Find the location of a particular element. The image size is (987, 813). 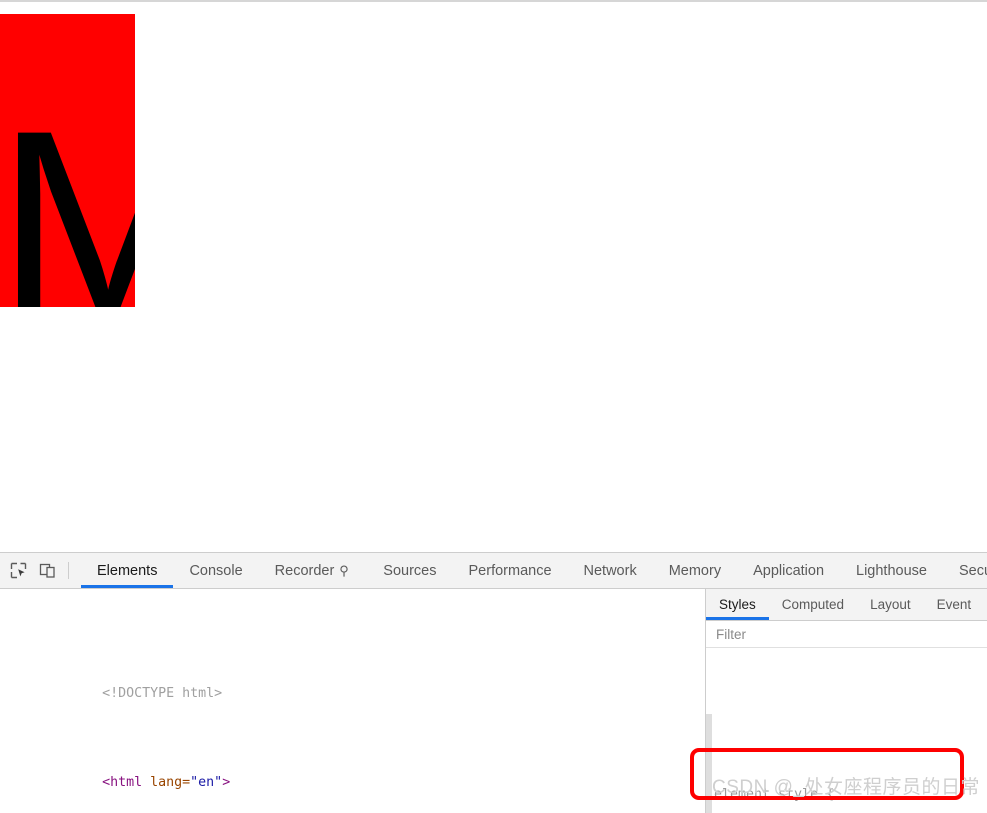

tab-memory: Memory is located at coordinates (695, 570).